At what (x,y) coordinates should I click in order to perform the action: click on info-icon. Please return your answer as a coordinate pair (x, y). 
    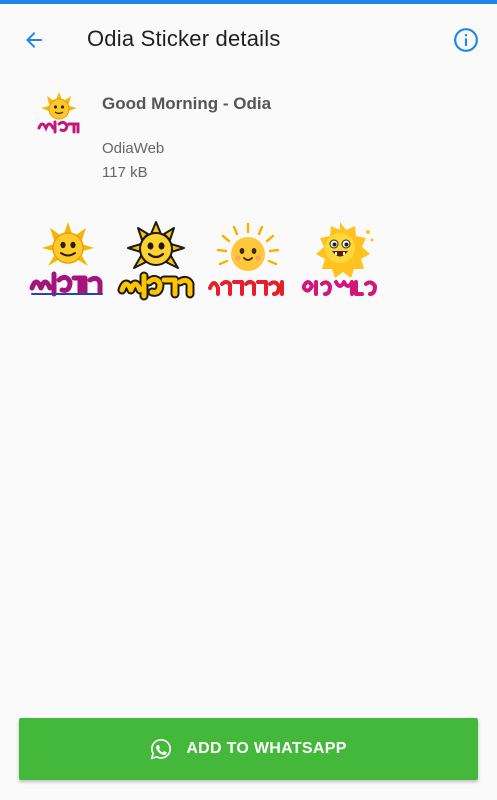
    Looking at the image, I should click on (466, 40).